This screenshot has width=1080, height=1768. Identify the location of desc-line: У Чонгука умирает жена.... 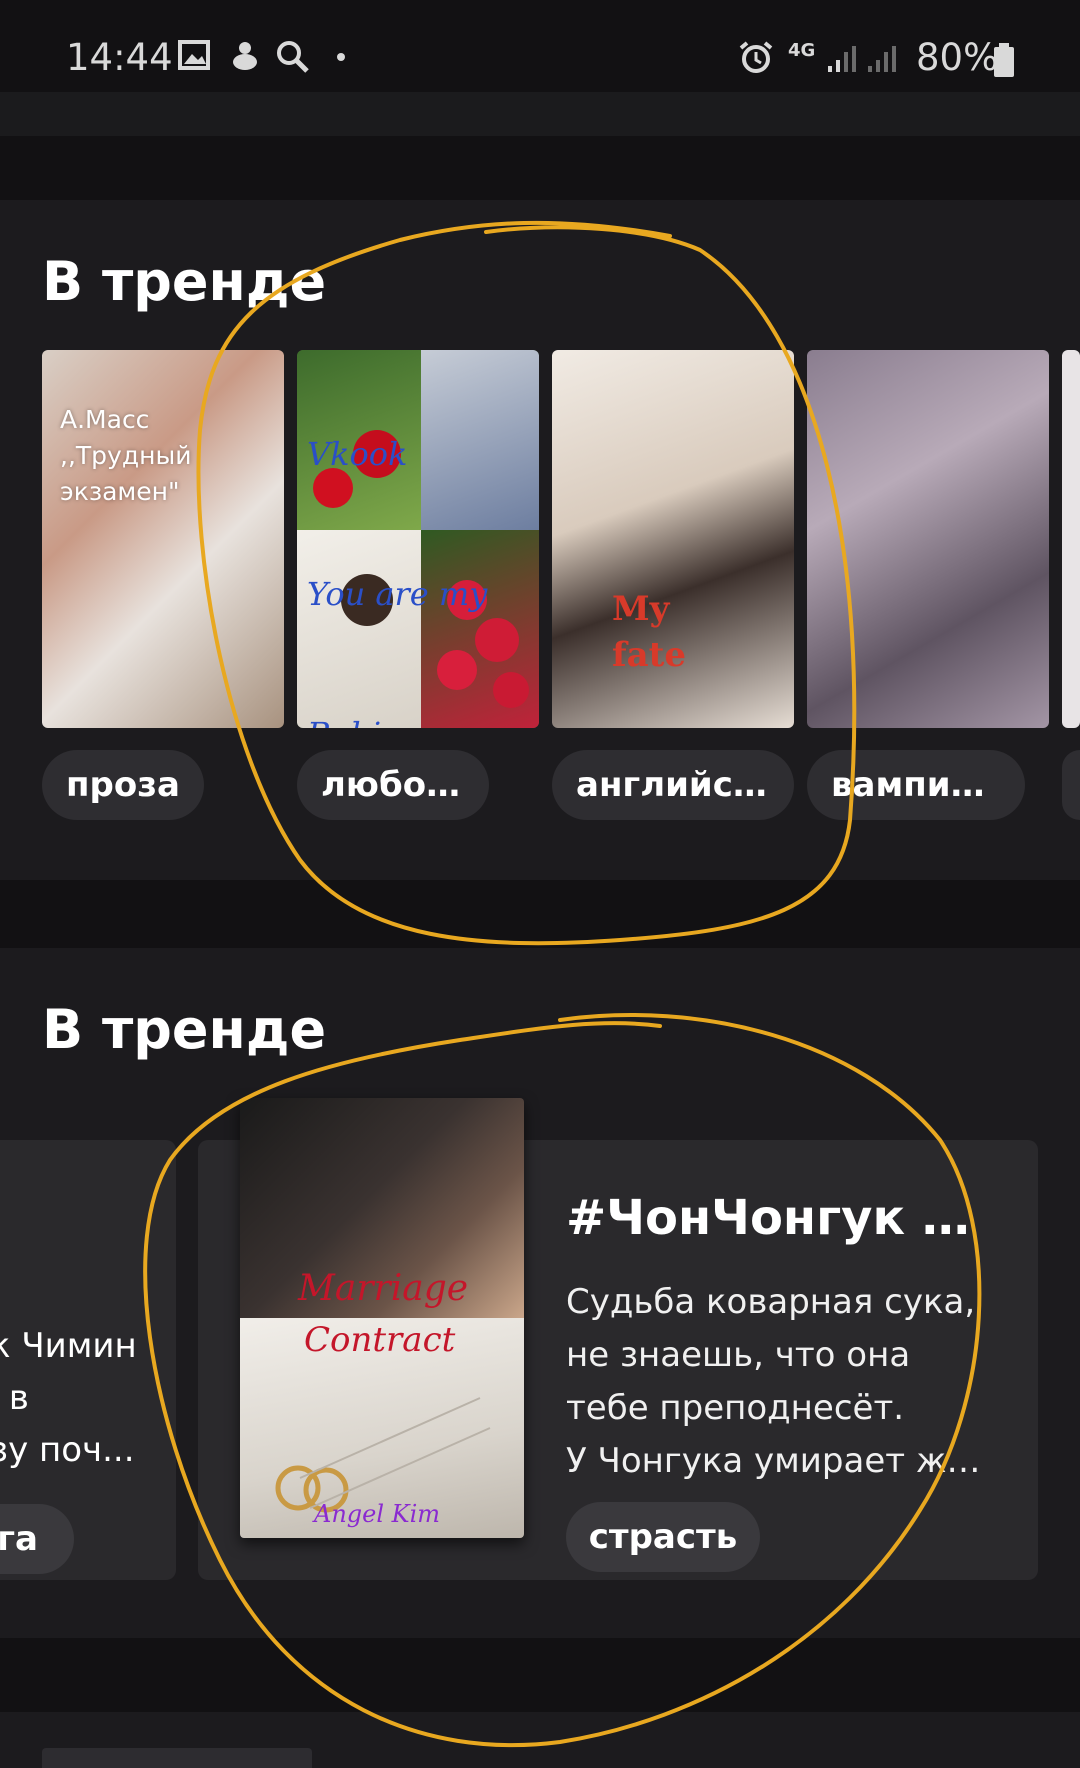
(781, 1461).